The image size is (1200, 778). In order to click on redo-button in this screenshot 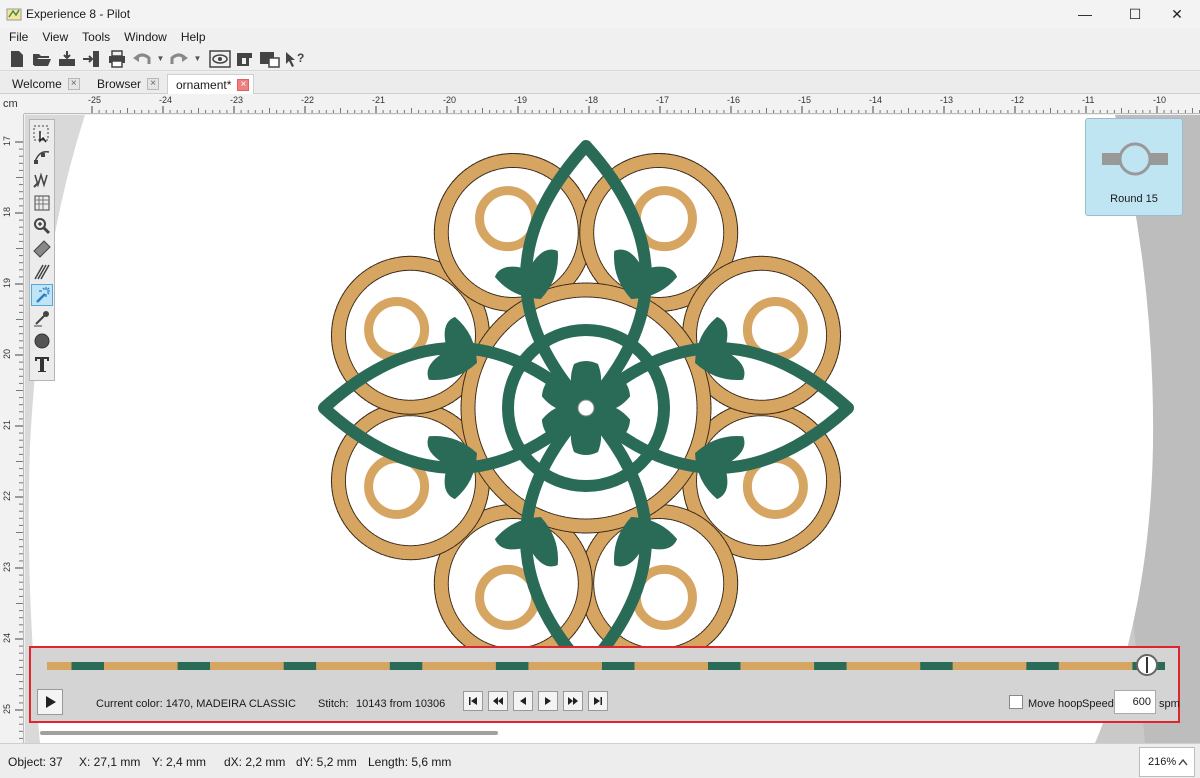, I will do `click(179, 59)`.